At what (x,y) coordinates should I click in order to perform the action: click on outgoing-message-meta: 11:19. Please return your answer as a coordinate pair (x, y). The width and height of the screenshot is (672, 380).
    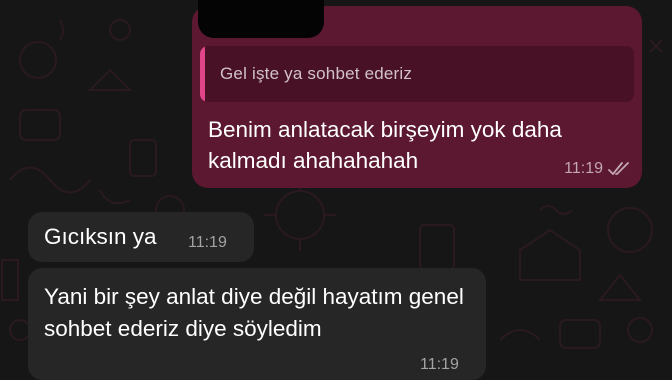
    Looking at the image, I should click on (597, 169).